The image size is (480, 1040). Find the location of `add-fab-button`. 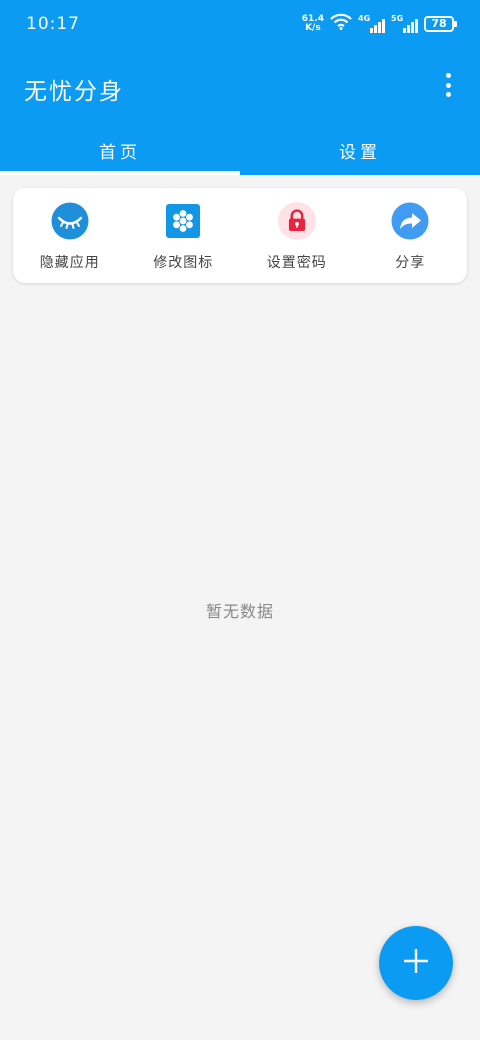

add-fab-button is located at coordinates (416, 963).